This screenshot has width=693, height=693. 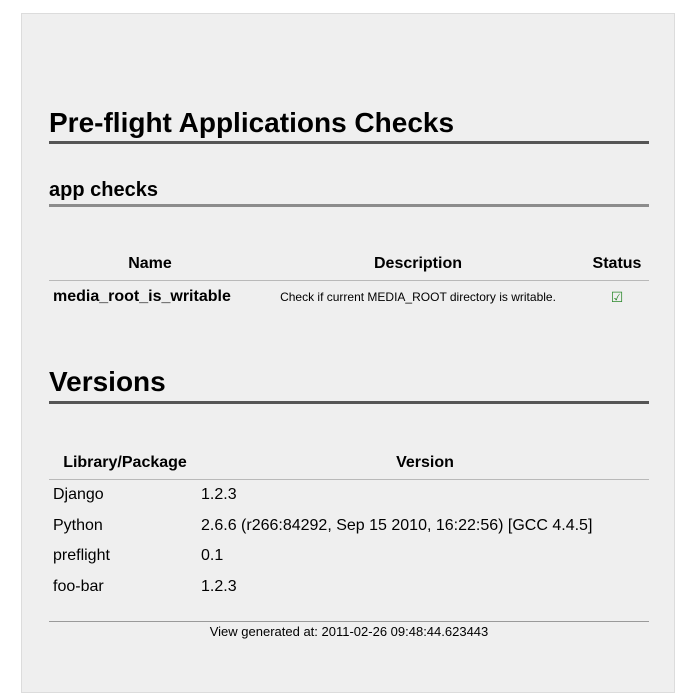 I want to click on version-row: preflight 0.1, so click(x=349, y=556).